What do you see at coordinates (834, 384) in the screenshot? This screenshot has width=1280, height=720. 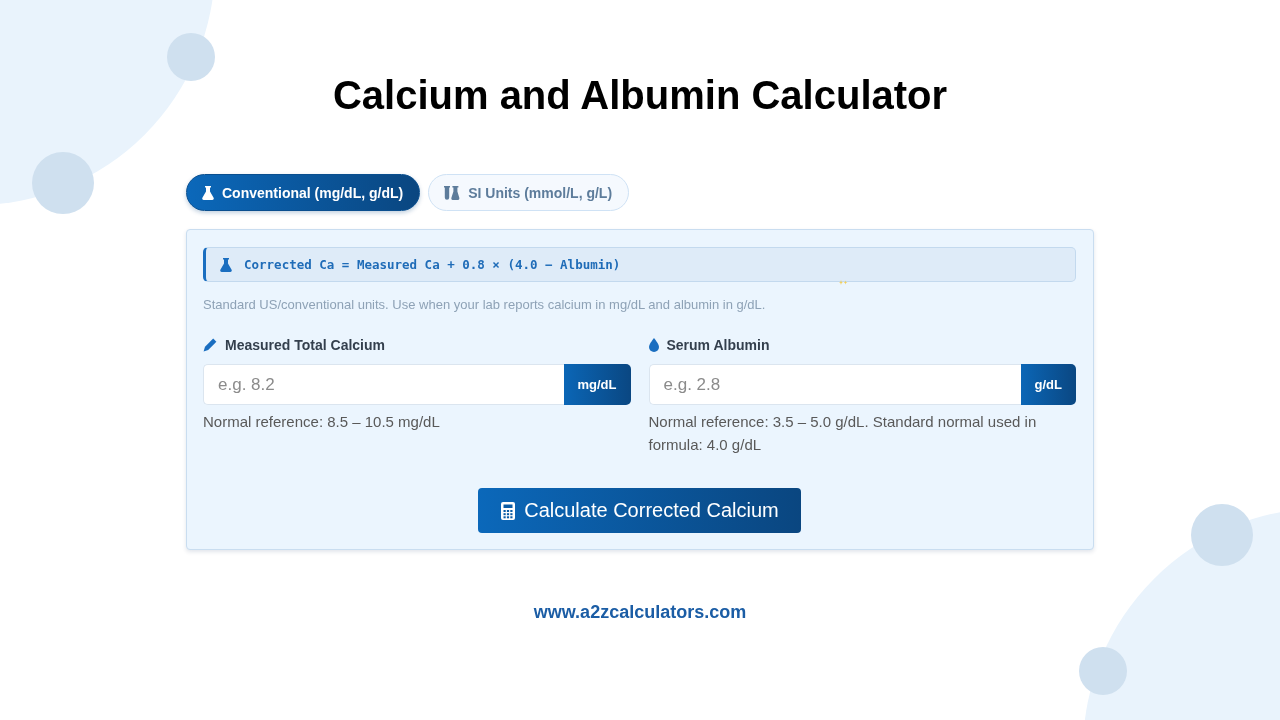 I see `input-field: e.g. 2.8` at bounding box center [834, 384].